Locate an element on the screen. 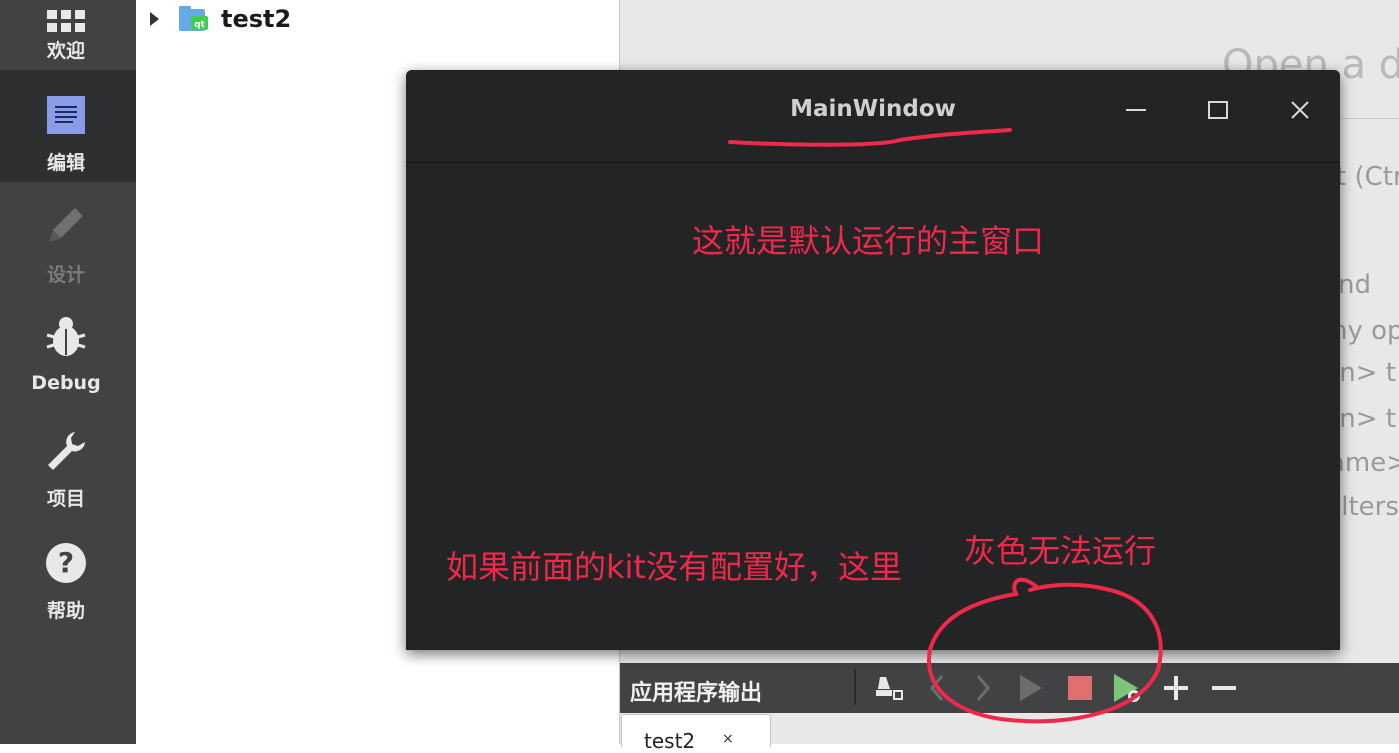 Image resolution: width=1399 pixels, height=753 pixels. title-underline is located at coordinates (870, 137).